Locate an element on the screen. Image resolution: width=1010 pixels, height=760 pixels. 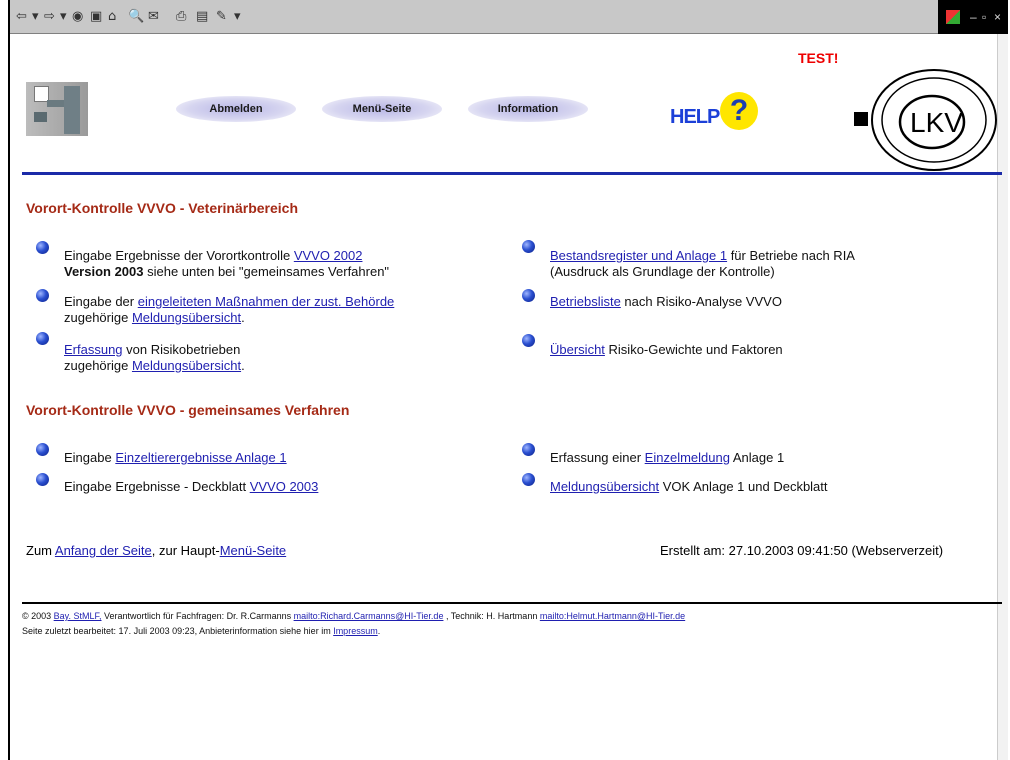
search-icon: 🔍 is located at coordinates (136, 16).